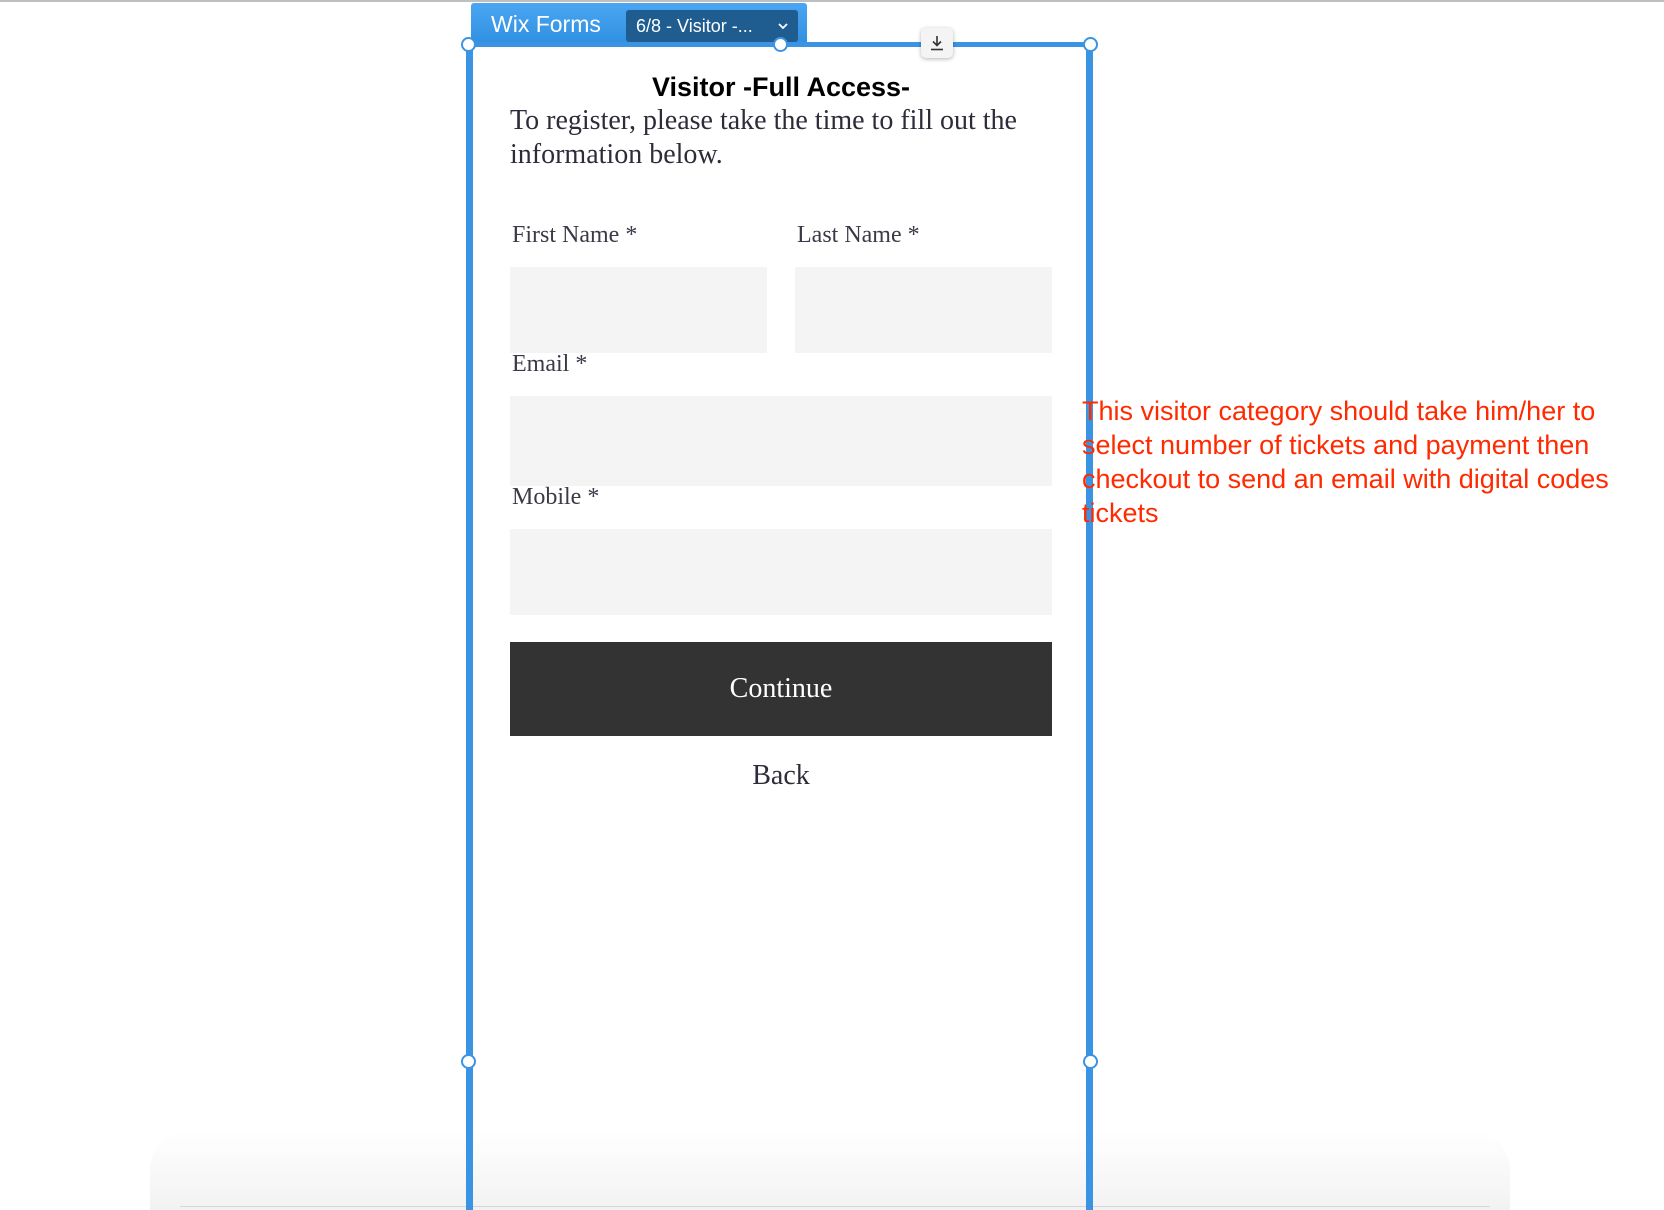  Describe the element at coordinates (781, 87) in the screenshot. I see `form-title: Visitor -Full Access-` at that location.